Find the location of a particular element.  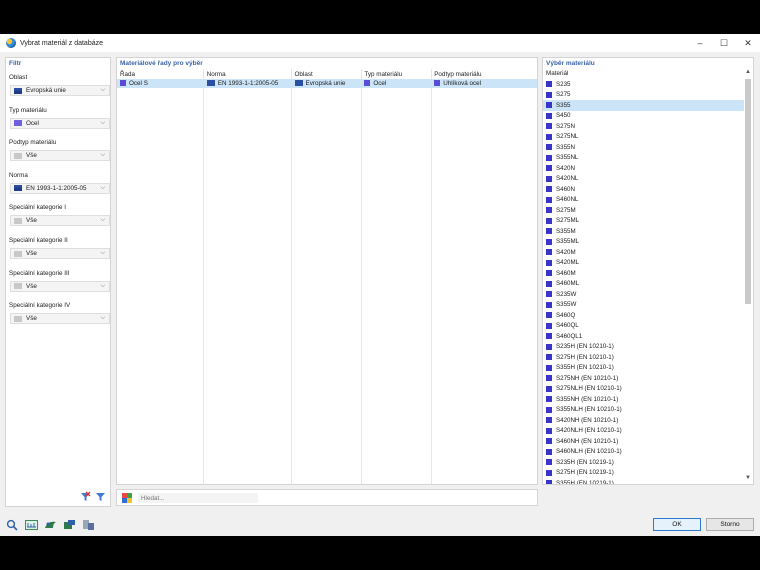

library-icon is located at coordinates (50, 524).